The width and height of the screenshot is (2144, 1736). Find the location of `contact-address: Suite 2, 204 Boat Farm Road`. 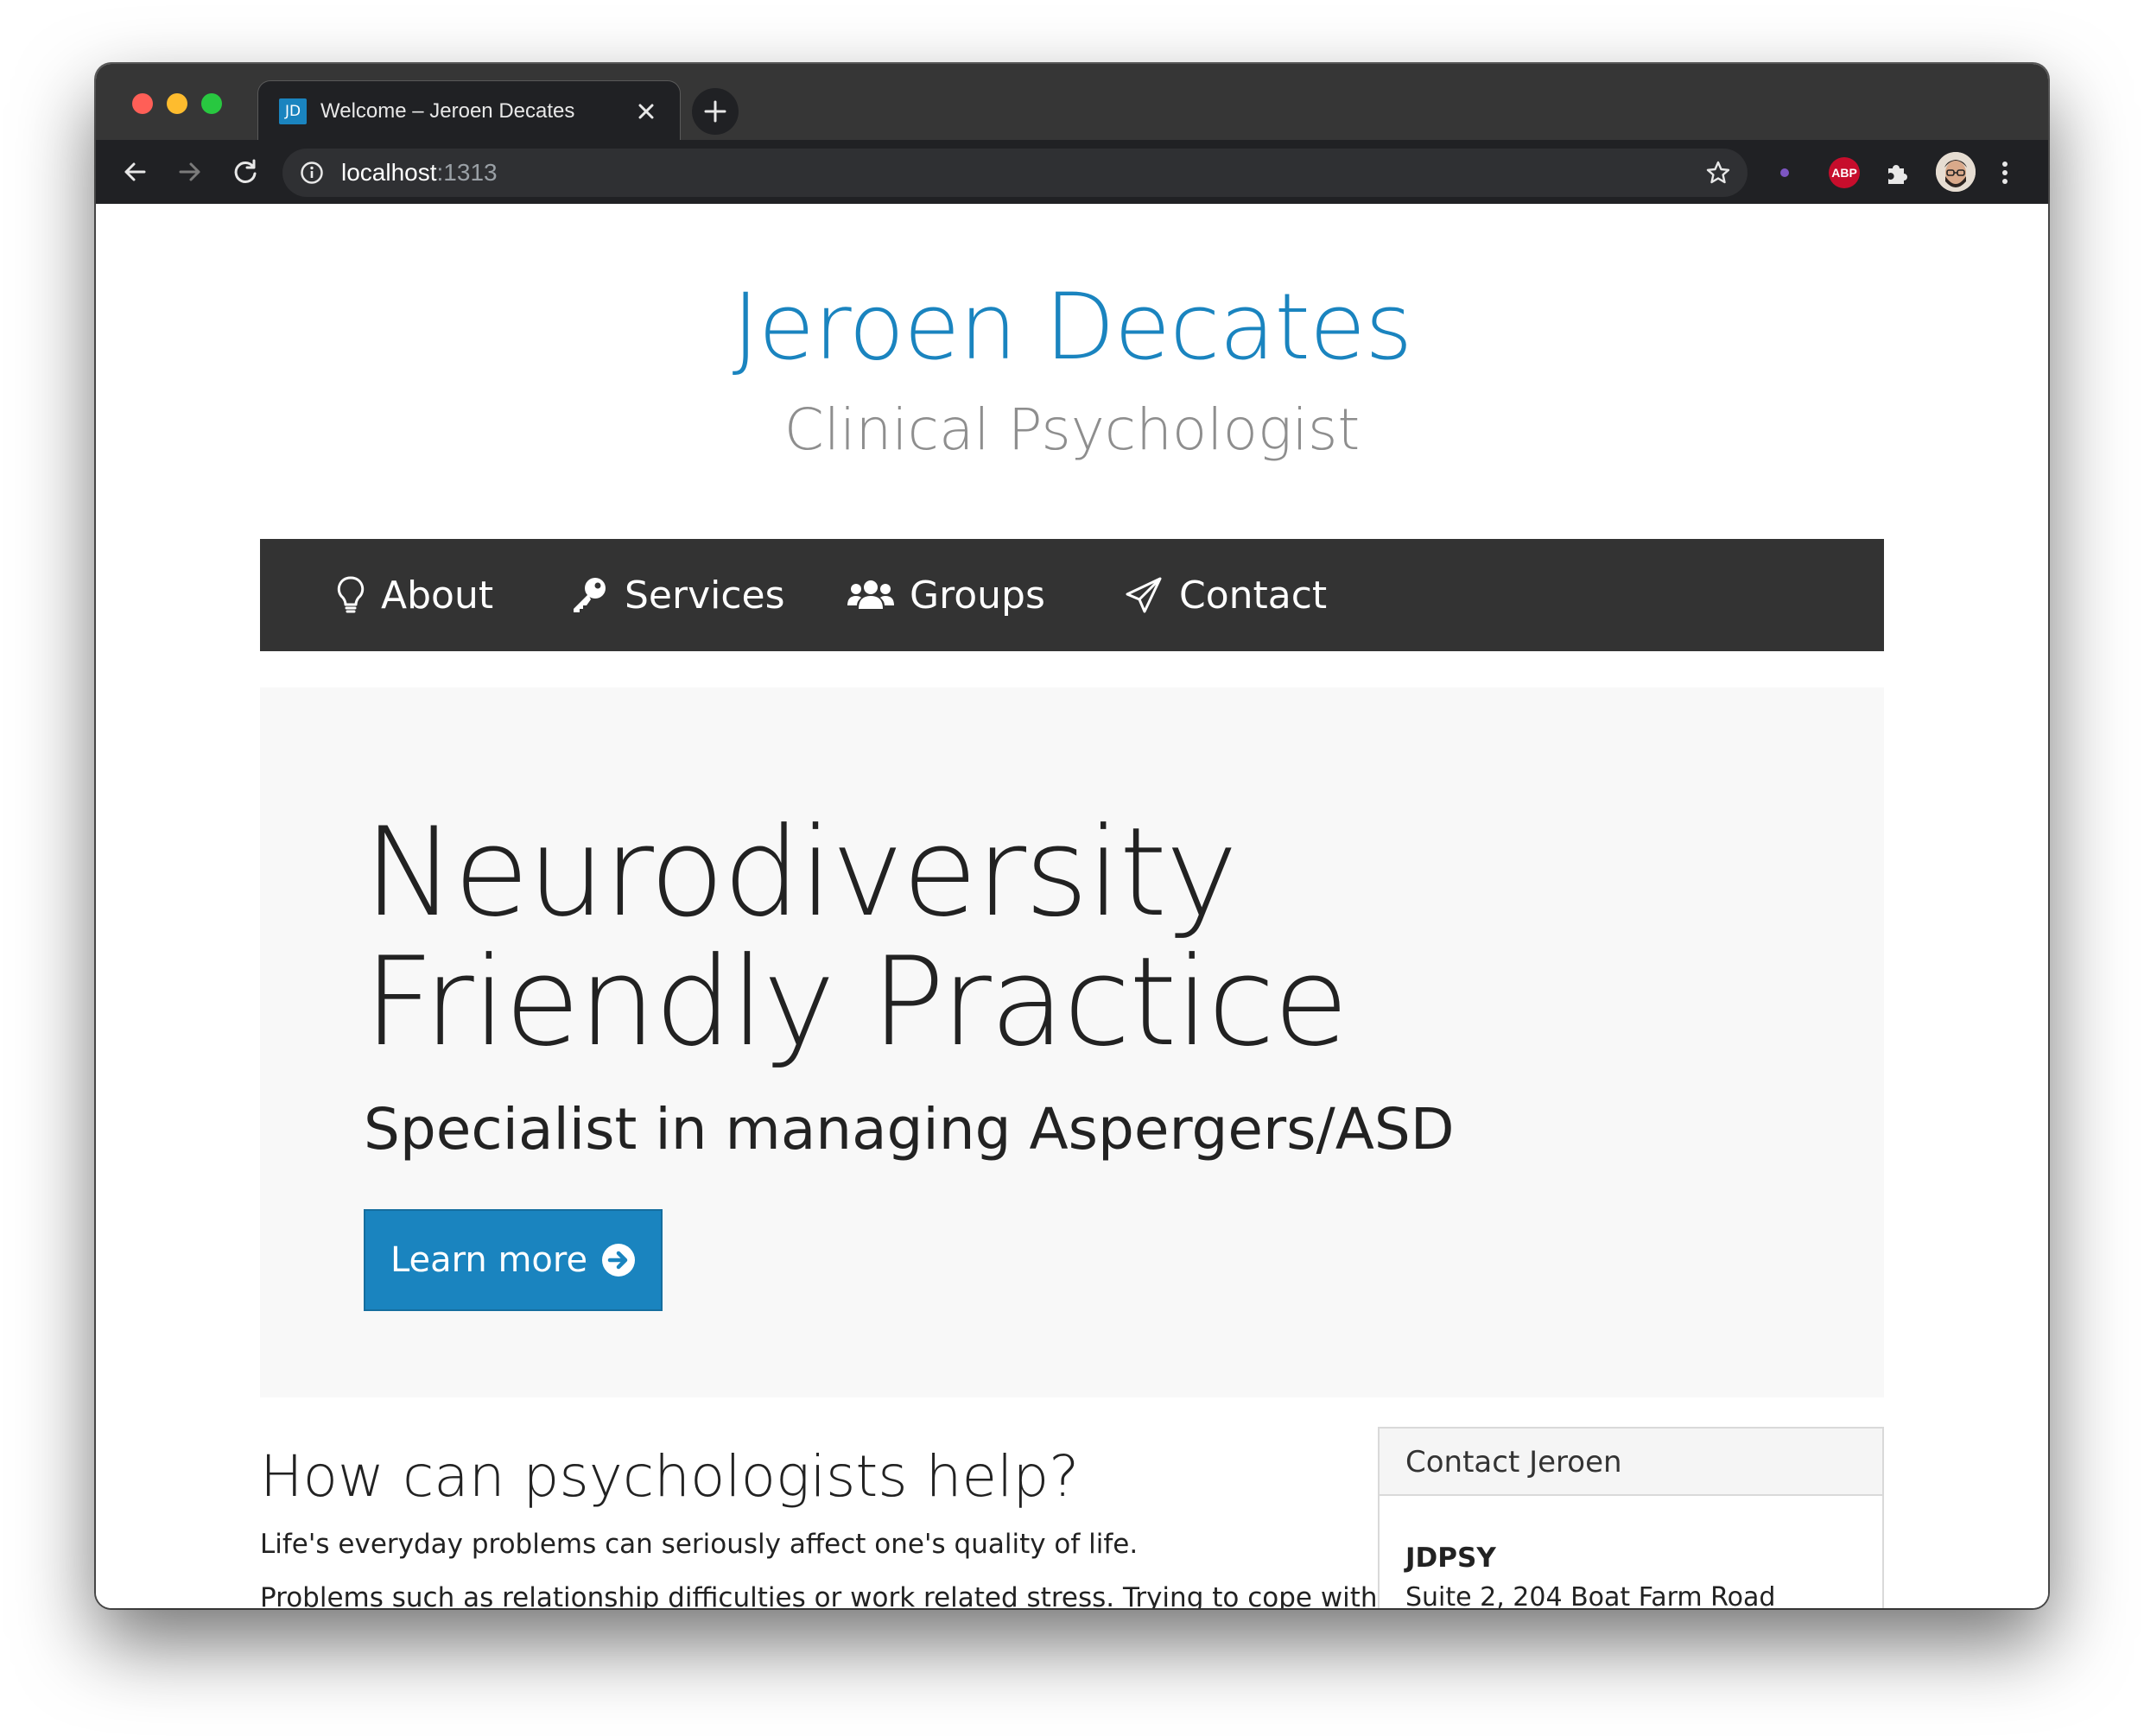

contact-address: Suite 2, 204 Boat Farm Road is located at coordinates (1590, 1595).